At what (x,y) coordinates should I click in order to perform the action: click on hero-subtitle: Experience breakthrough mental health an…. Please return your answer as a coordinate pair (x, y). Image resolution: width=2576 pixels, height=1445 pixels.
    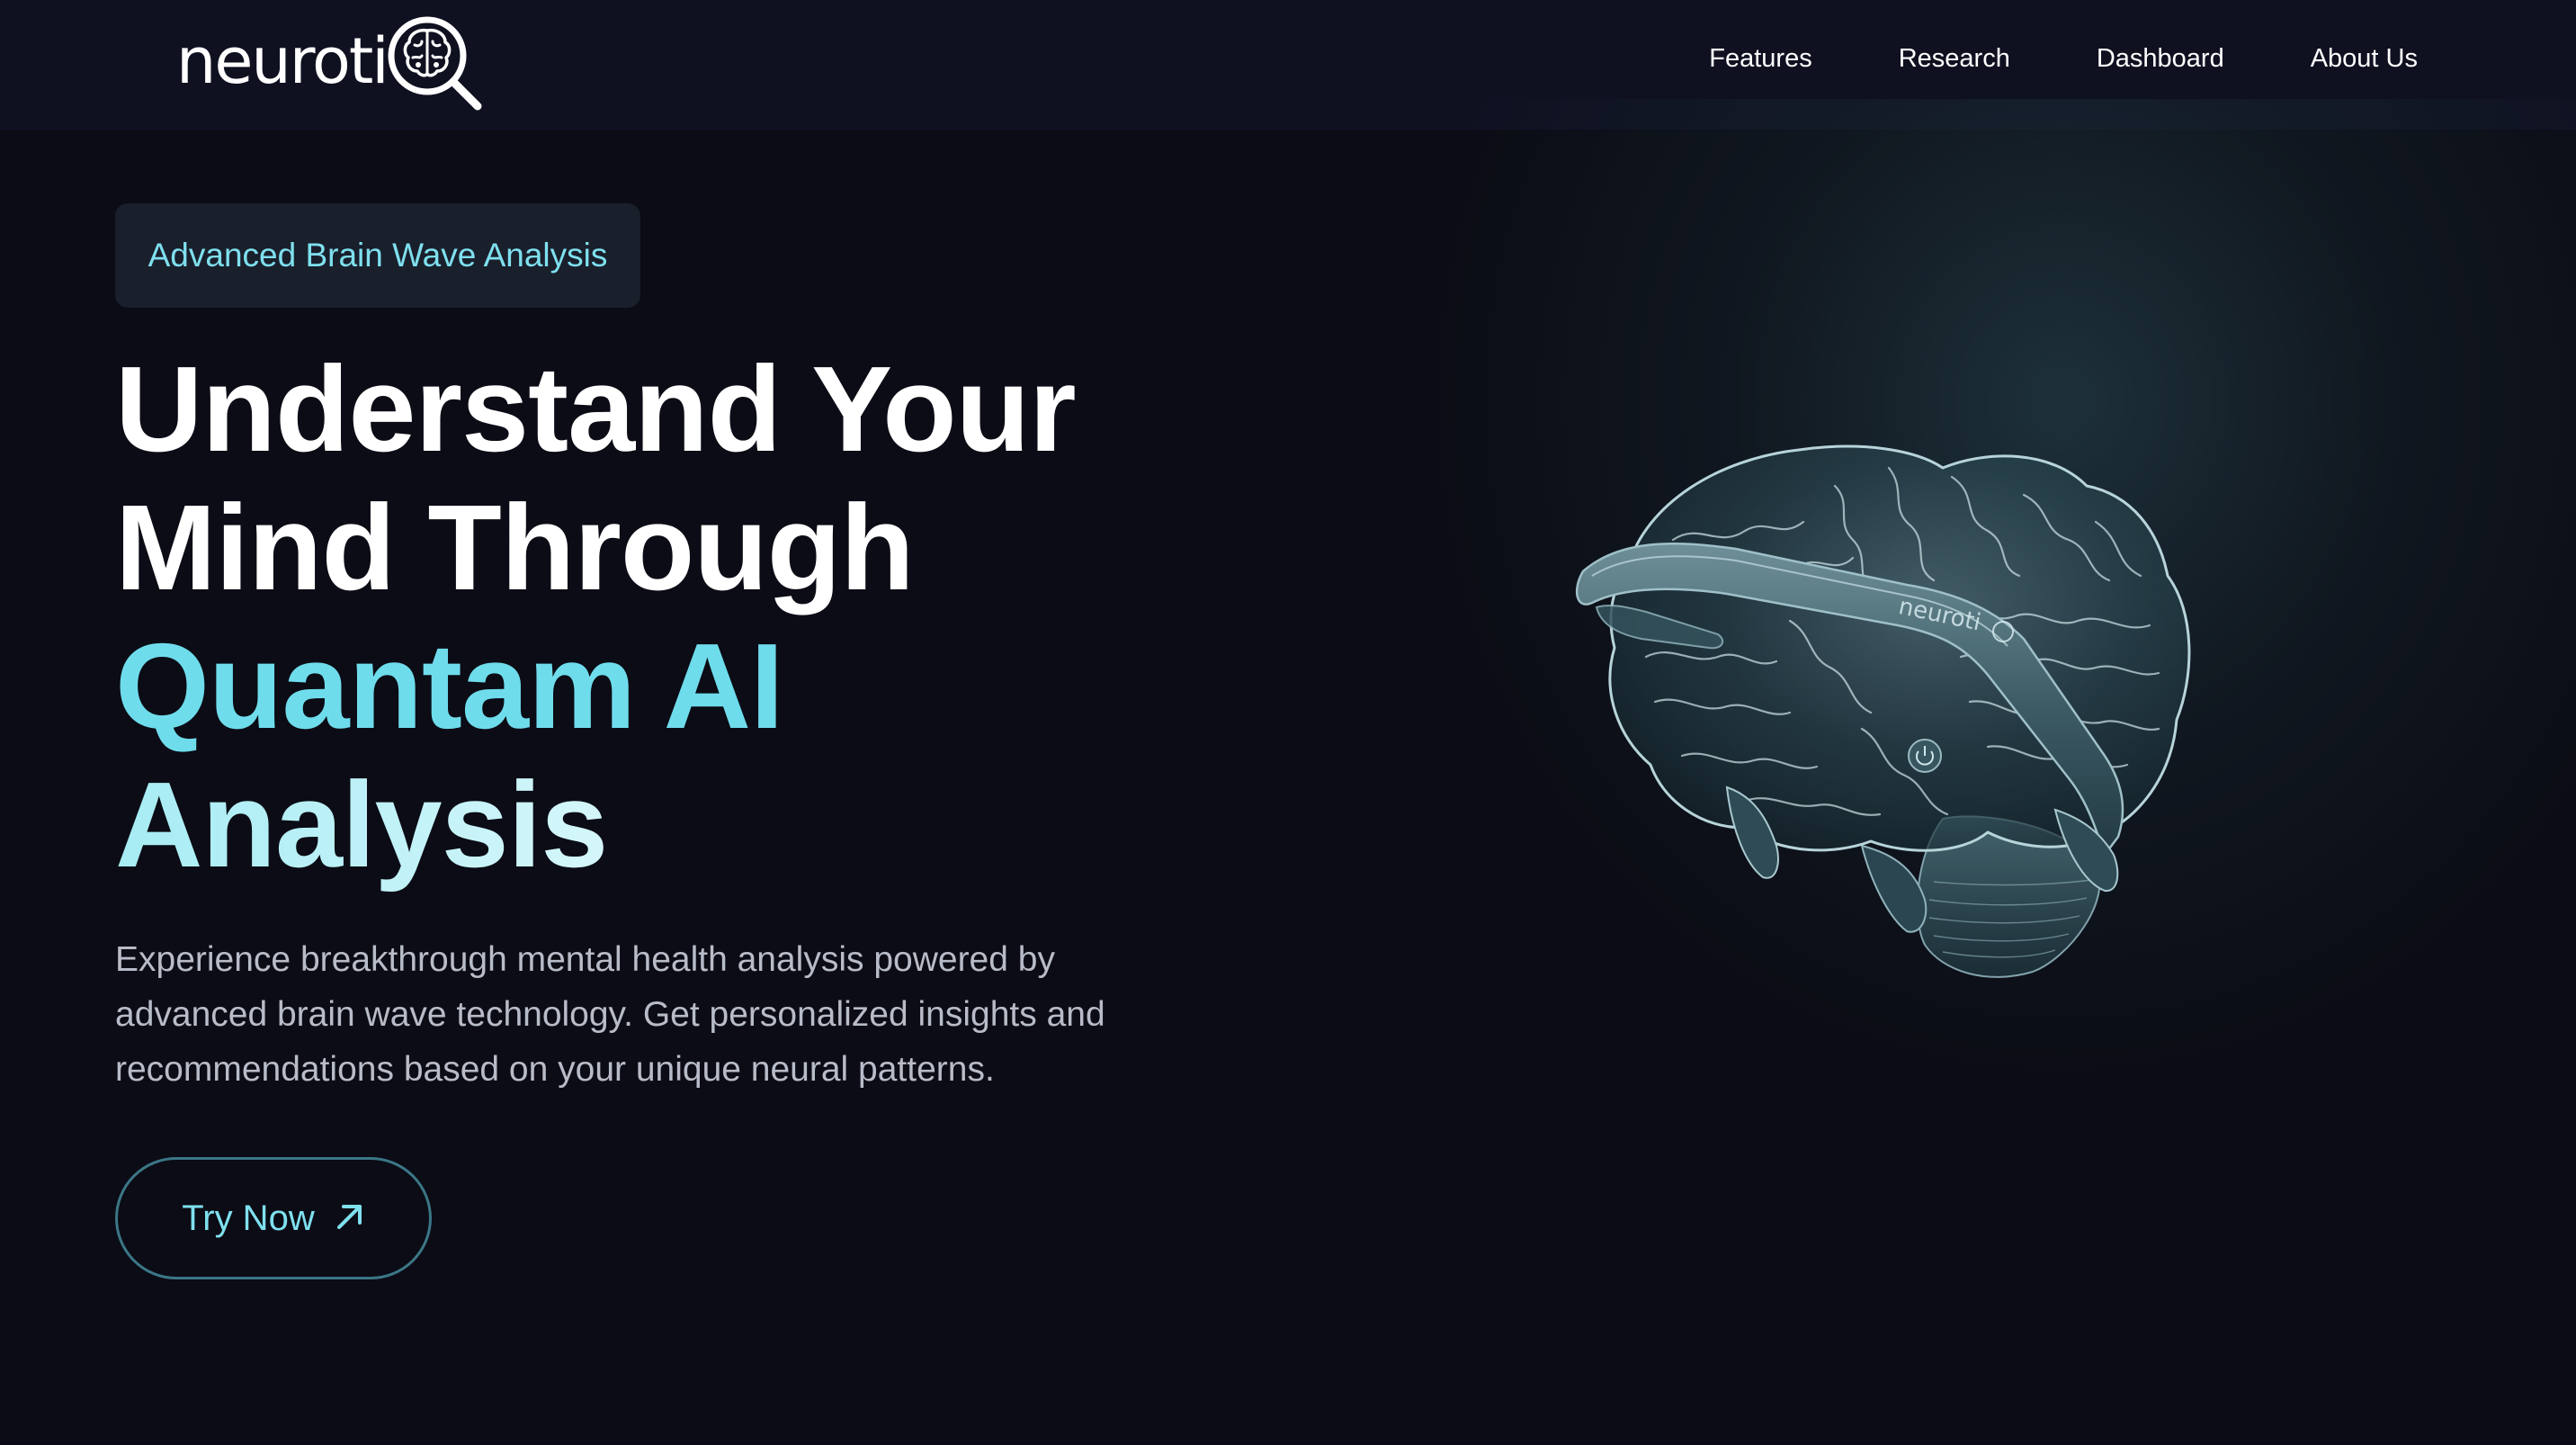
    Looking at the image, I should click on (610, 1015).